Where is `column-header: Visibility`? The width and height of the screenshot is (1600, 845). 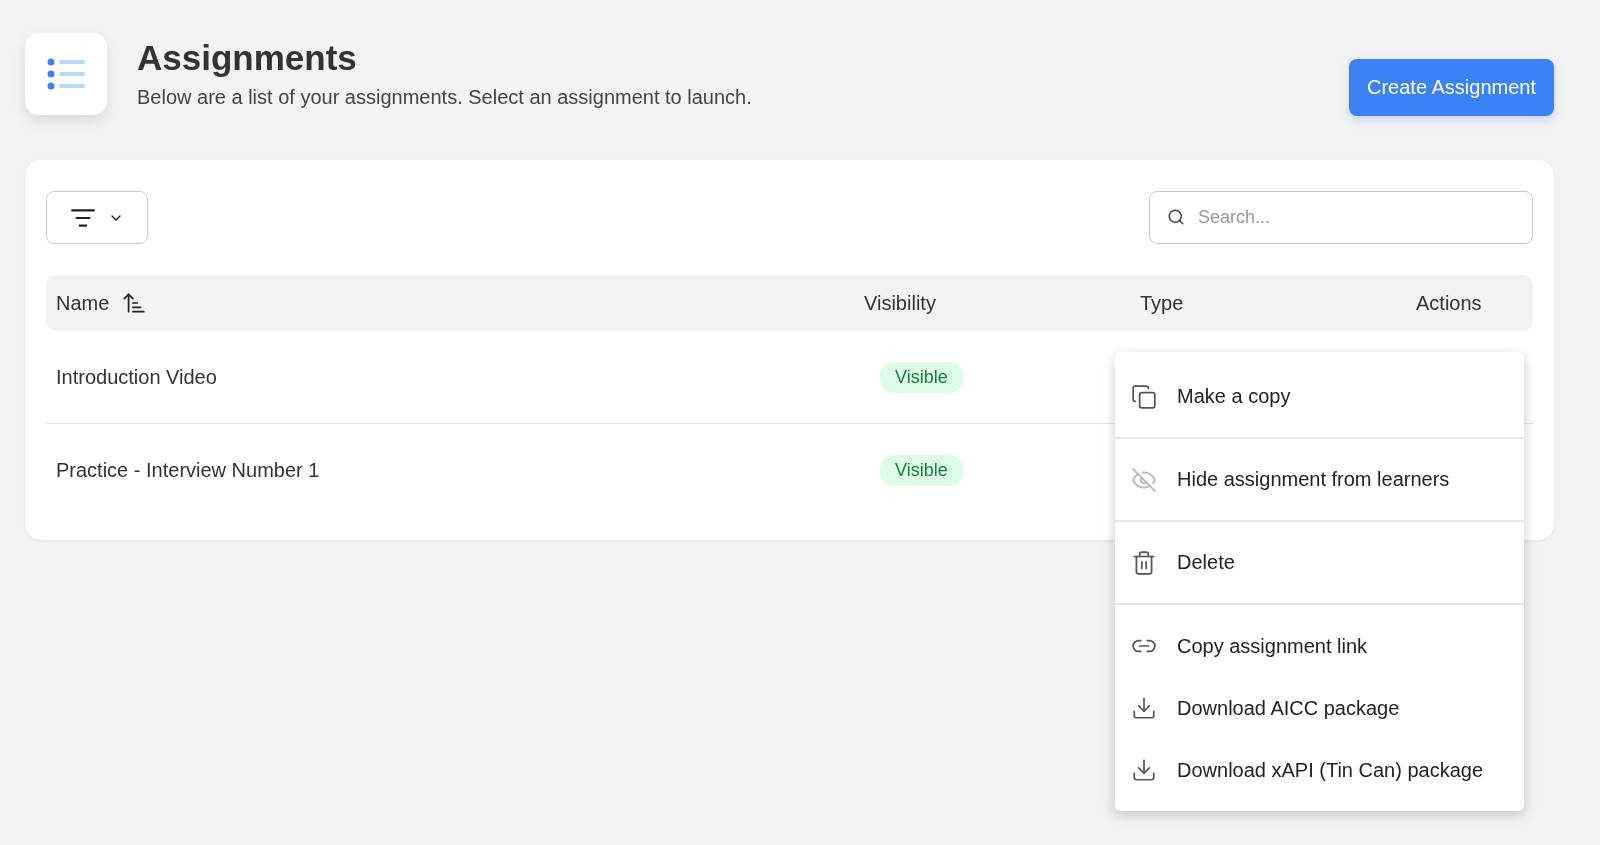
column-header: Visibility is located at coordinates (900, 303).